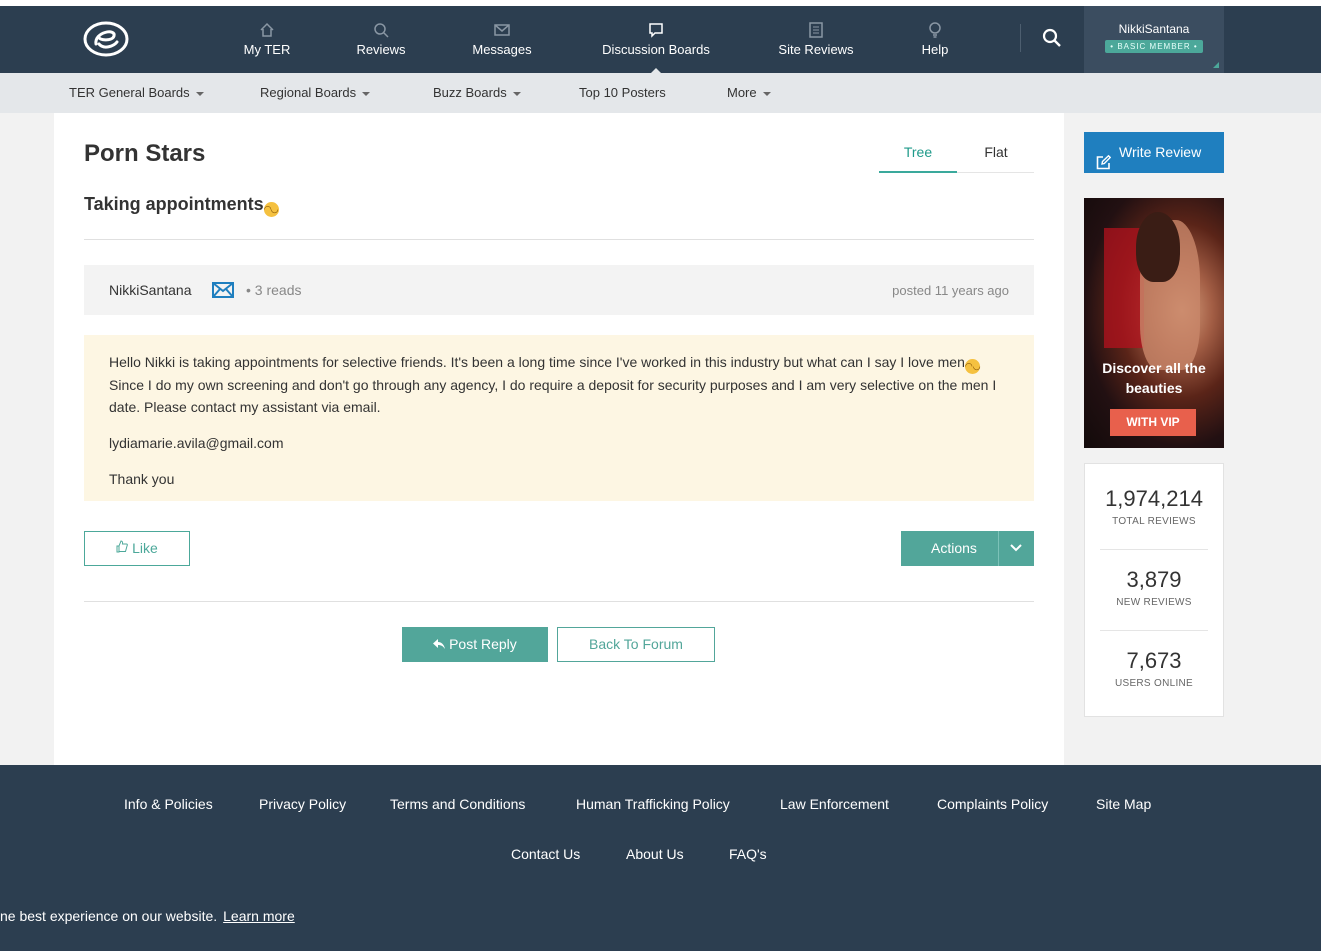  What do you see at coordinates (992, 804) in the screenshot?
I see `footer-link-complaints-policy: Complaints Policy` at bounding box center [992, 804].